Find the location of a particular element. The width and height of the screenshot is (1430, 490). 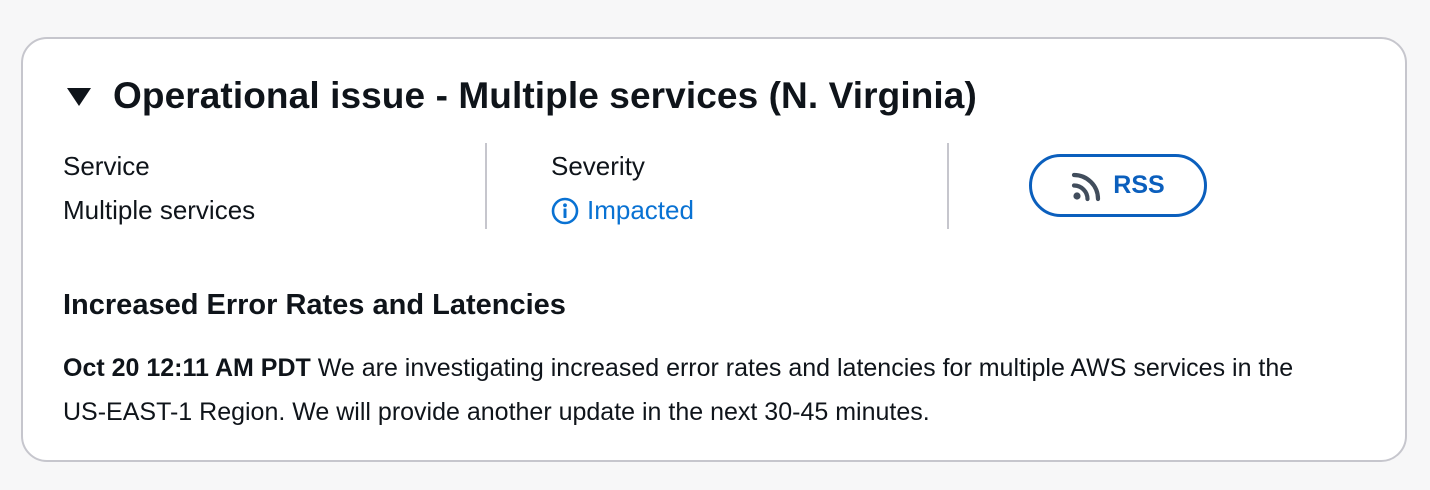

service-label: Service is located at coordinates (106, 166).